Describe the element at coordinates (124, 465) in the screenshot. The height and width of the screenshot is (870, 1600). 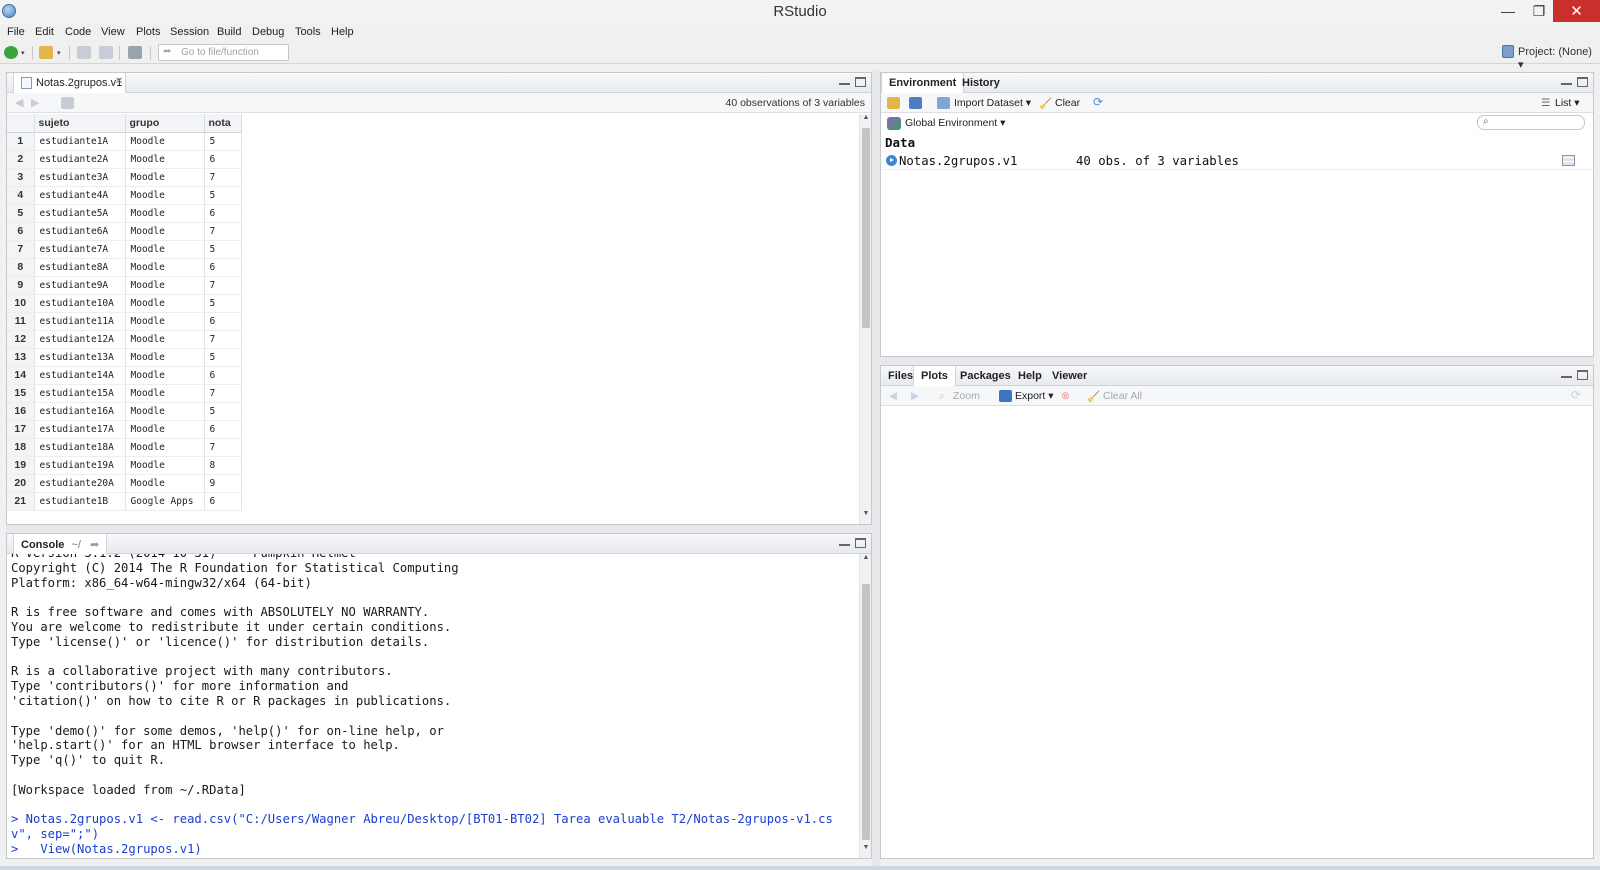
I see `table-row: 19 estudiante19A Moodle 8` at that location.